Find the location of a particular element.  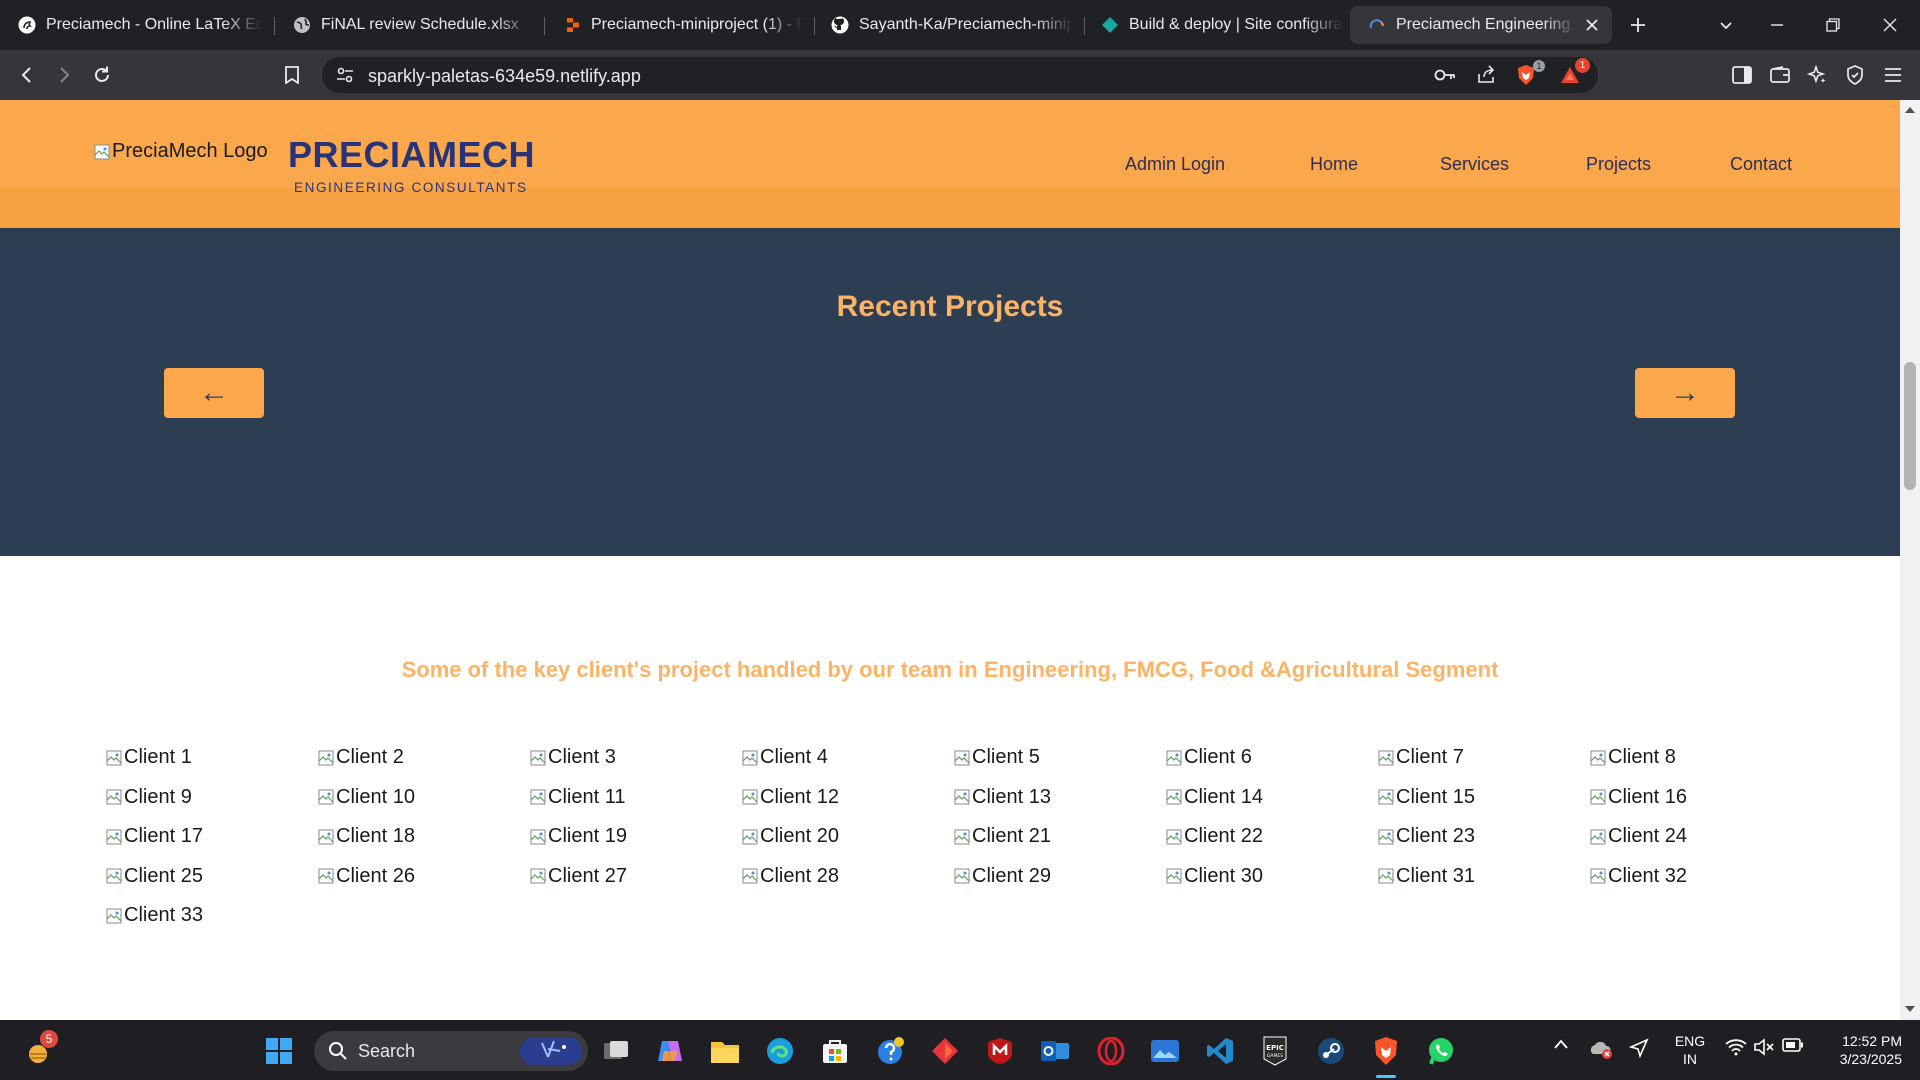

client-alt-text: Client 7 is located at coordinates (1430, 757).